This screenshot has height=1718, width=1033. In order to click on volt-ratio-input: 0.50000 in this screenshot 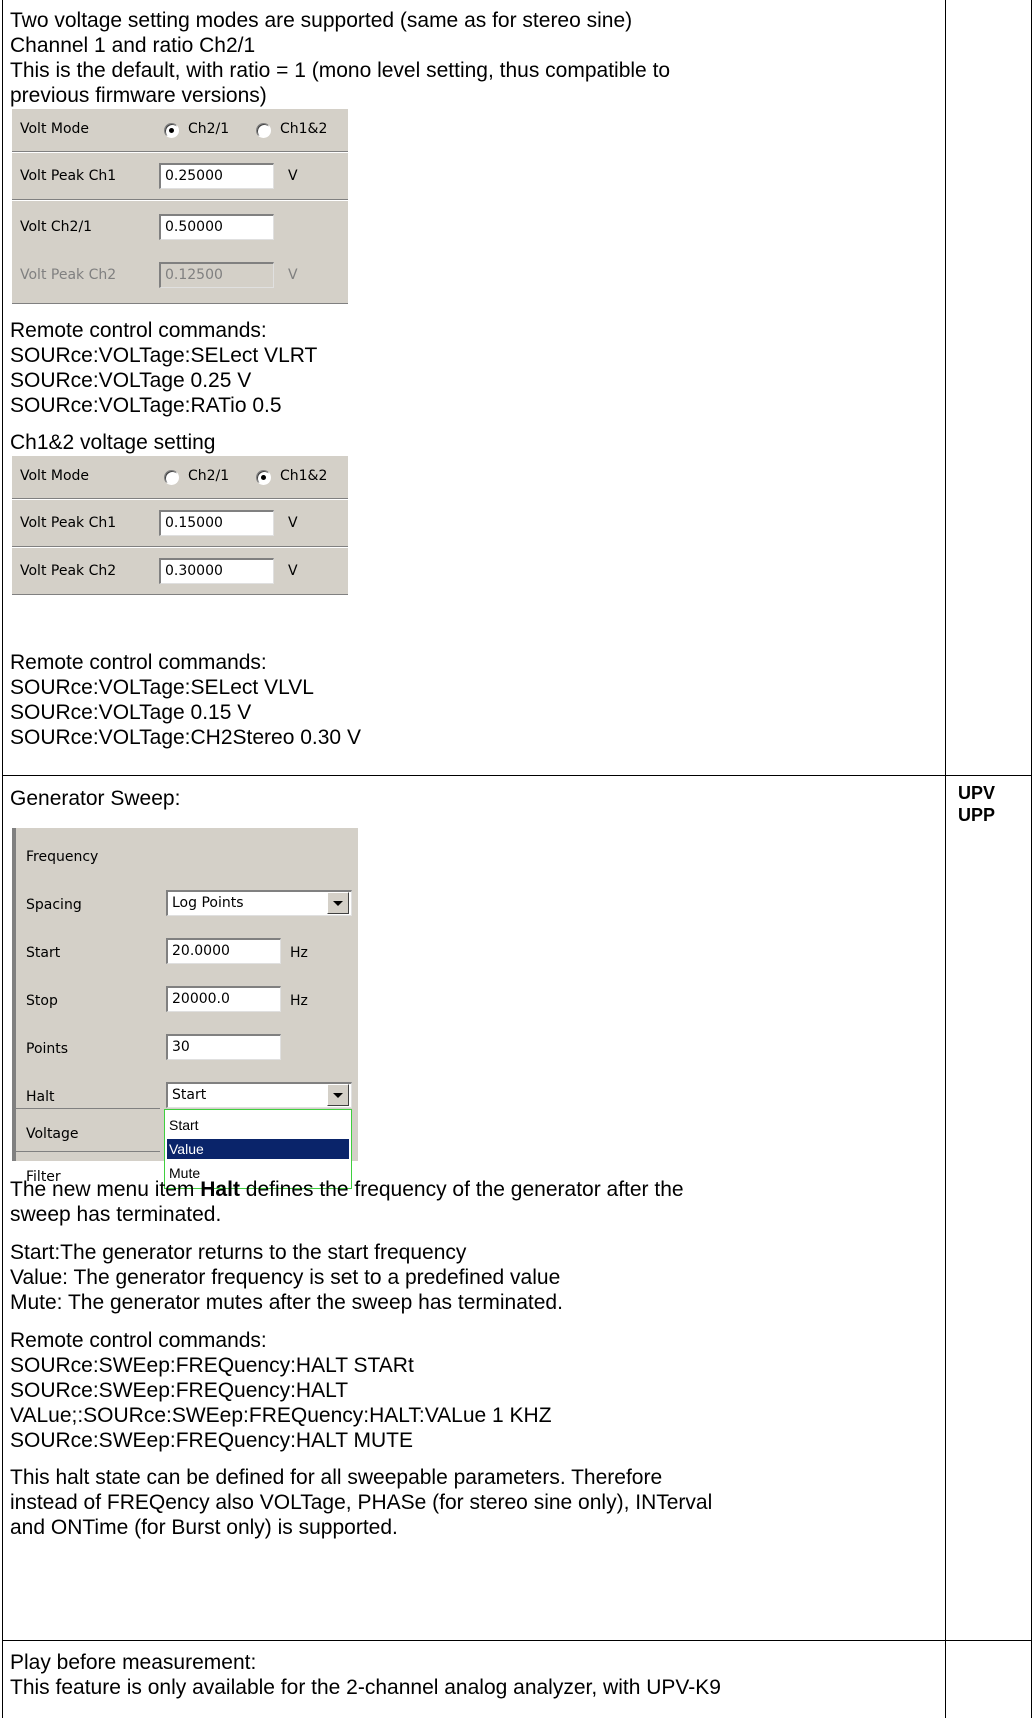, I will do `click(216, 227)`.